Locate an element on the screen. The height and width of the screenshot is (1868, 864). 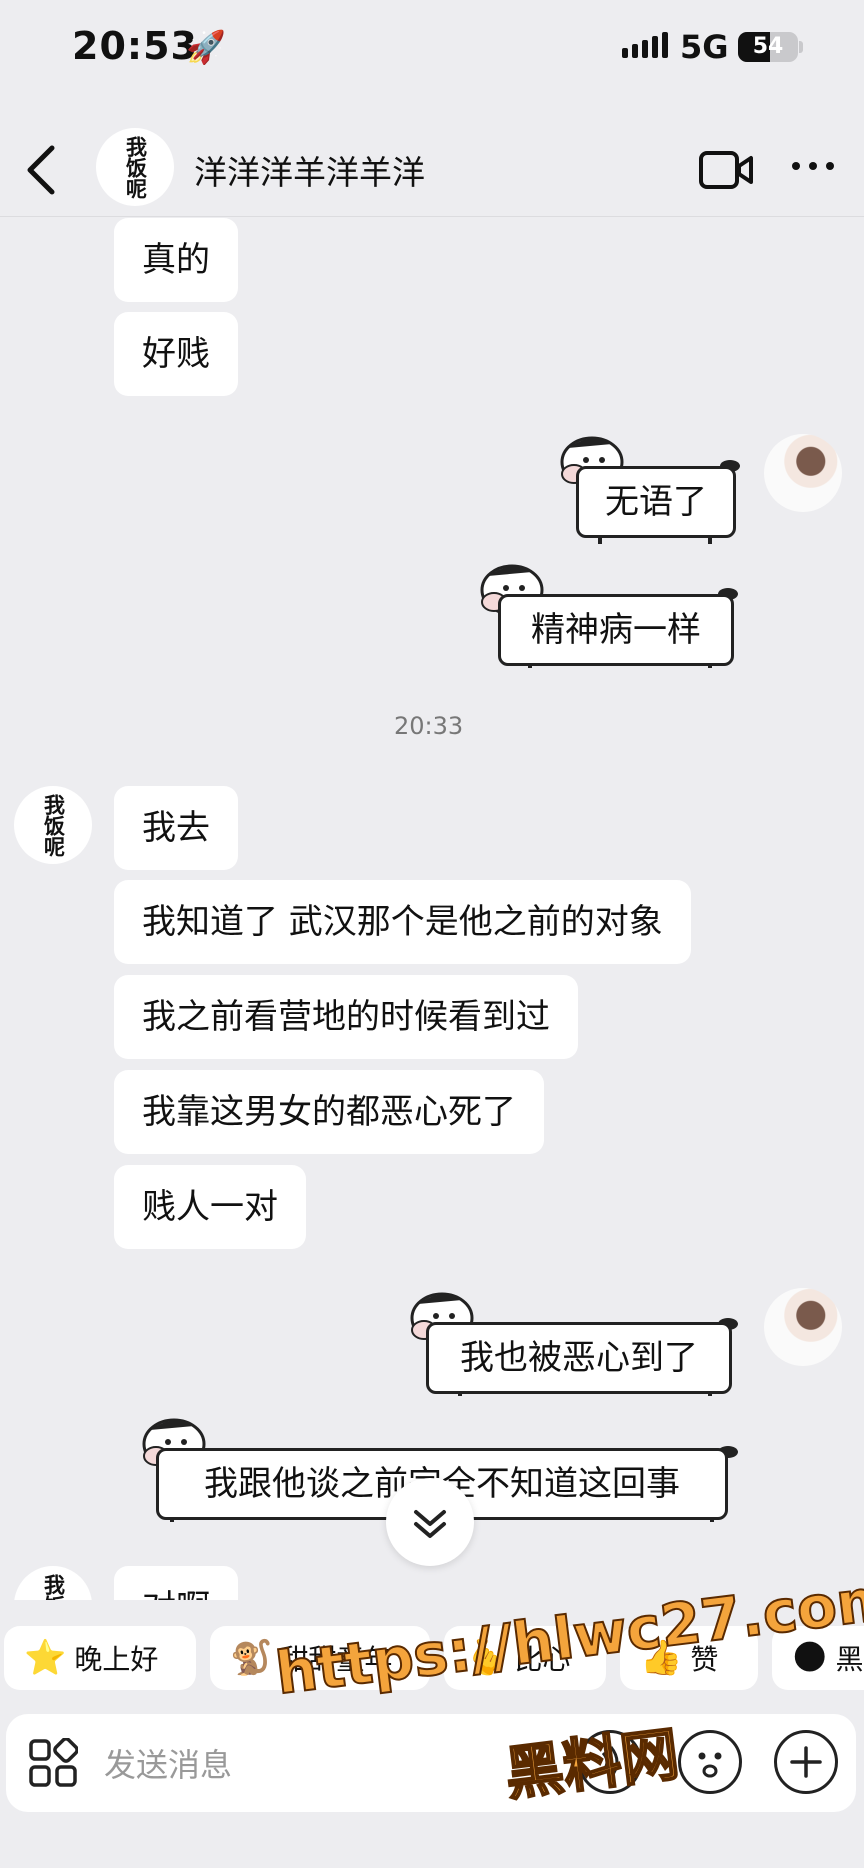
sticker-text: 我也被恶心到了 is located at coordinates (579, 1358).